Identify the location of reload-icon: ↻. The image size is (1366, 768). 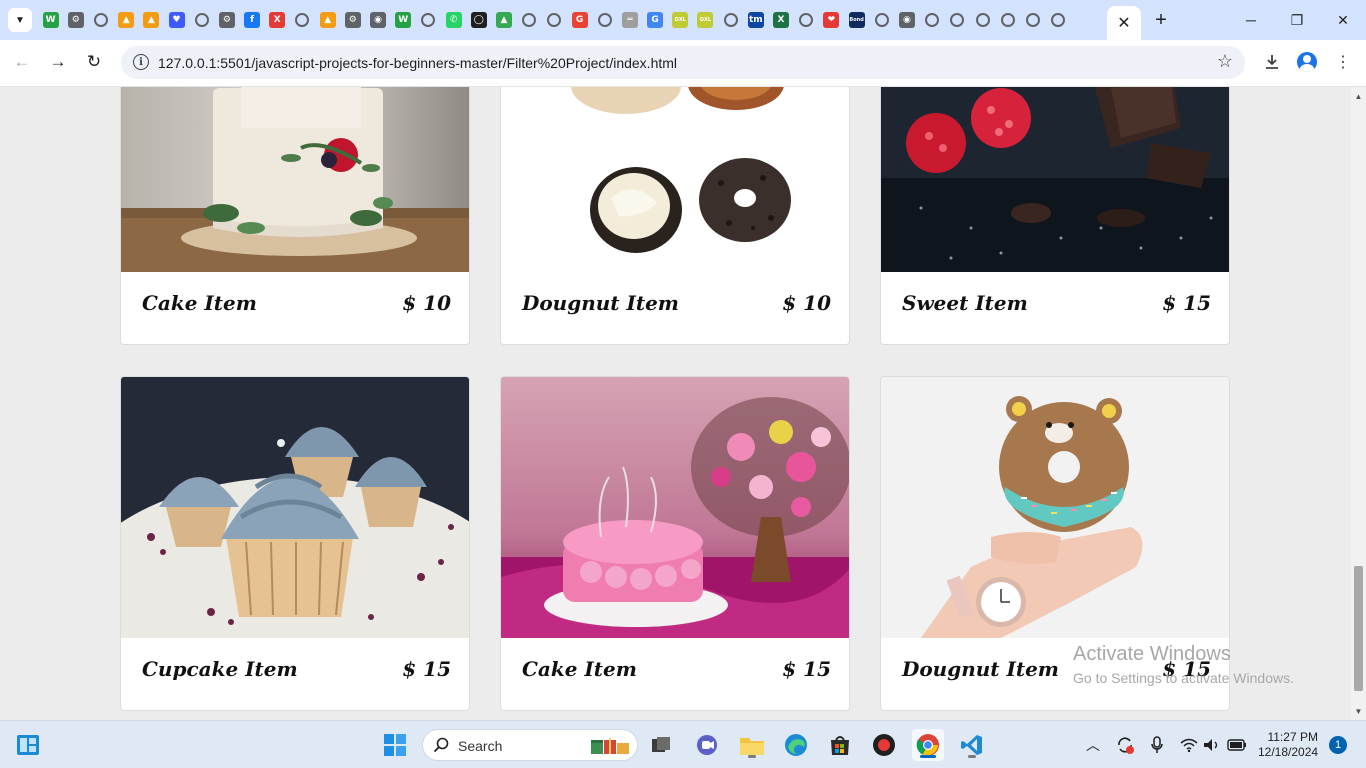
(94, 62).